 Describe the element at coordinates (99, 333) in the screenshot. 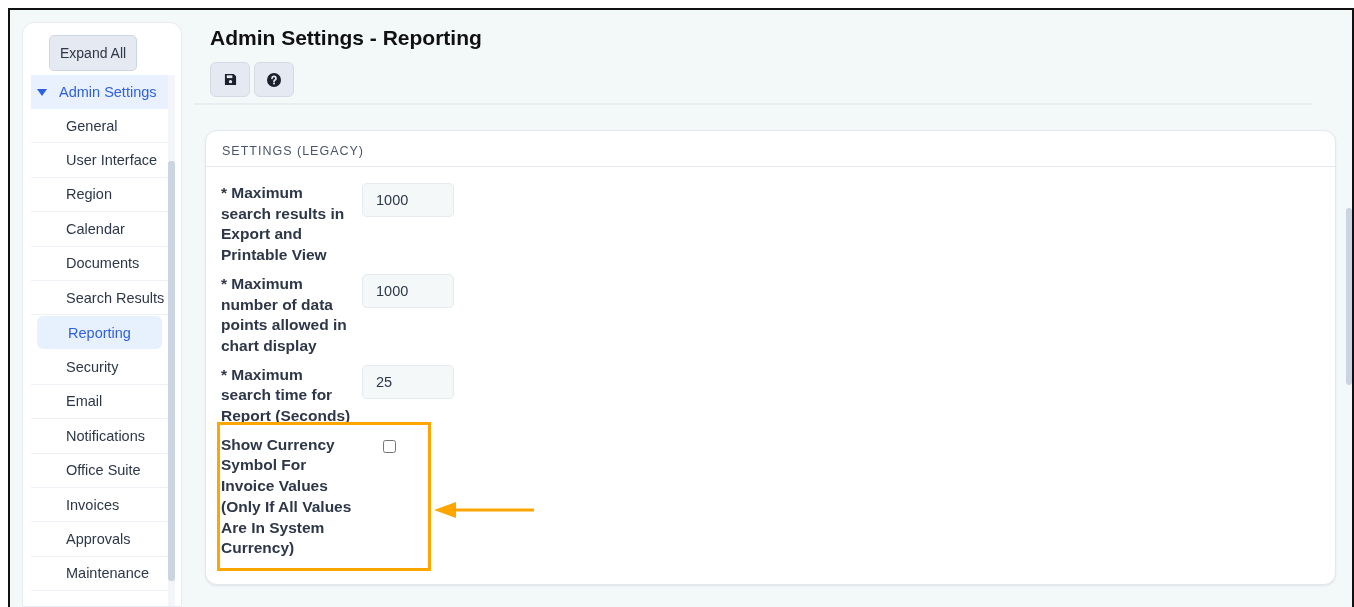

I see `sidebar-item: Reporting` at that location.